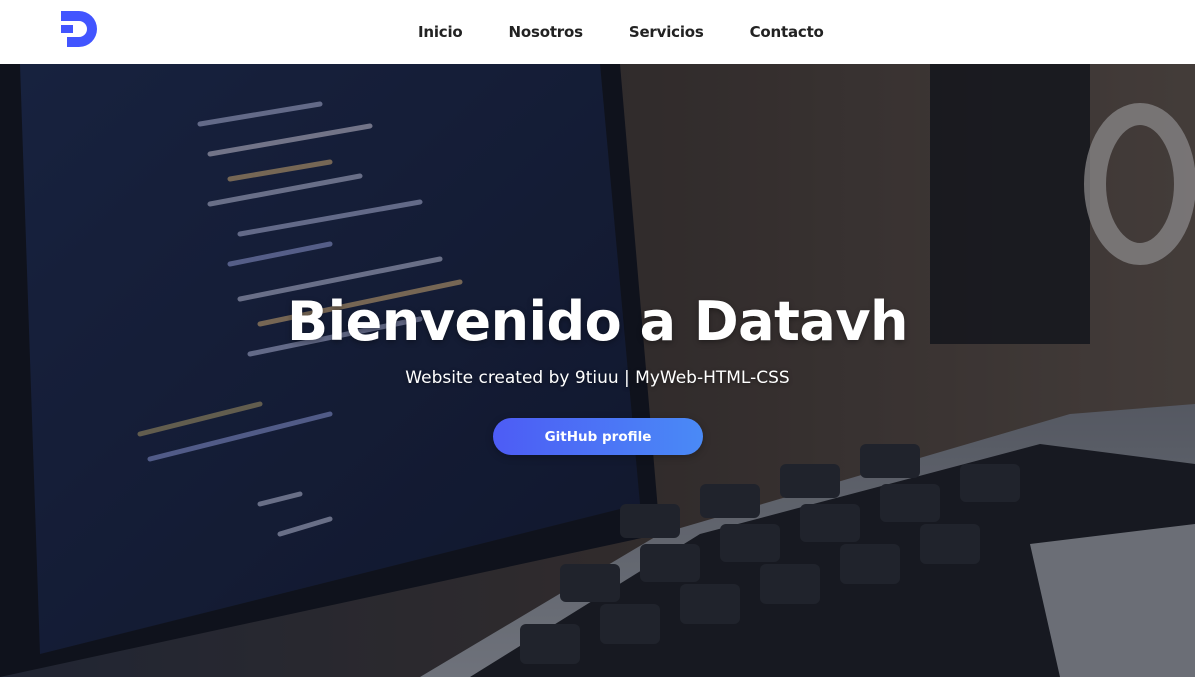  What do you see at coordinates (79, 29) in the screenshot?
I see `datavh-logo-icon` at bounding box center [79, 29].